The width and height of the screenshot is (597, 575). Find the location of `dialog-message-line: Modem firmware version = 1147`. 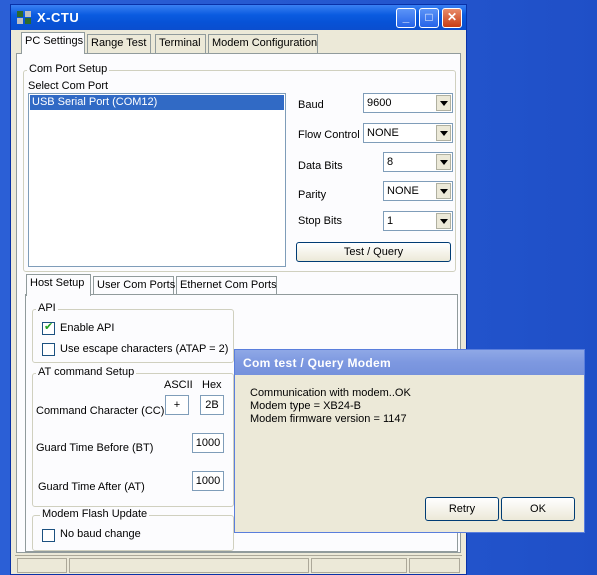

dialog-message-line: Modem firmware version = 1147 is located at coordinates (328, 419).